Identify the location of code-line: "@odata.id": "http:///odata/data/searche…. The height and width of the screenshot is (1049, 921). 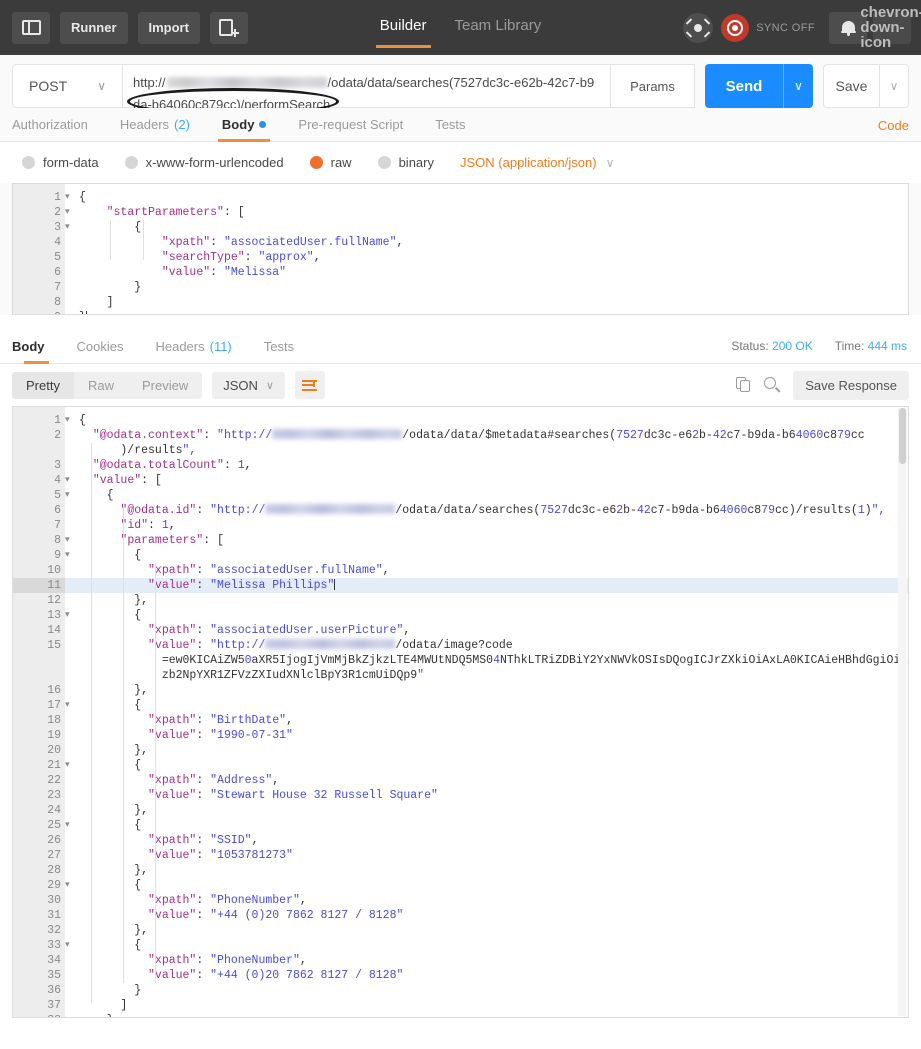
(503, 510).